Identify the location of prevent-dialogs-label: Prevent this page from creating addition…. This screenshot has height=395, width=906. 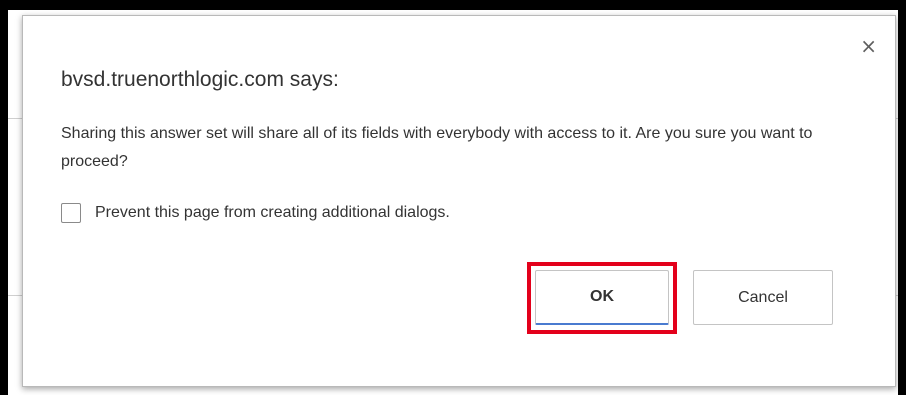
(272, 213).